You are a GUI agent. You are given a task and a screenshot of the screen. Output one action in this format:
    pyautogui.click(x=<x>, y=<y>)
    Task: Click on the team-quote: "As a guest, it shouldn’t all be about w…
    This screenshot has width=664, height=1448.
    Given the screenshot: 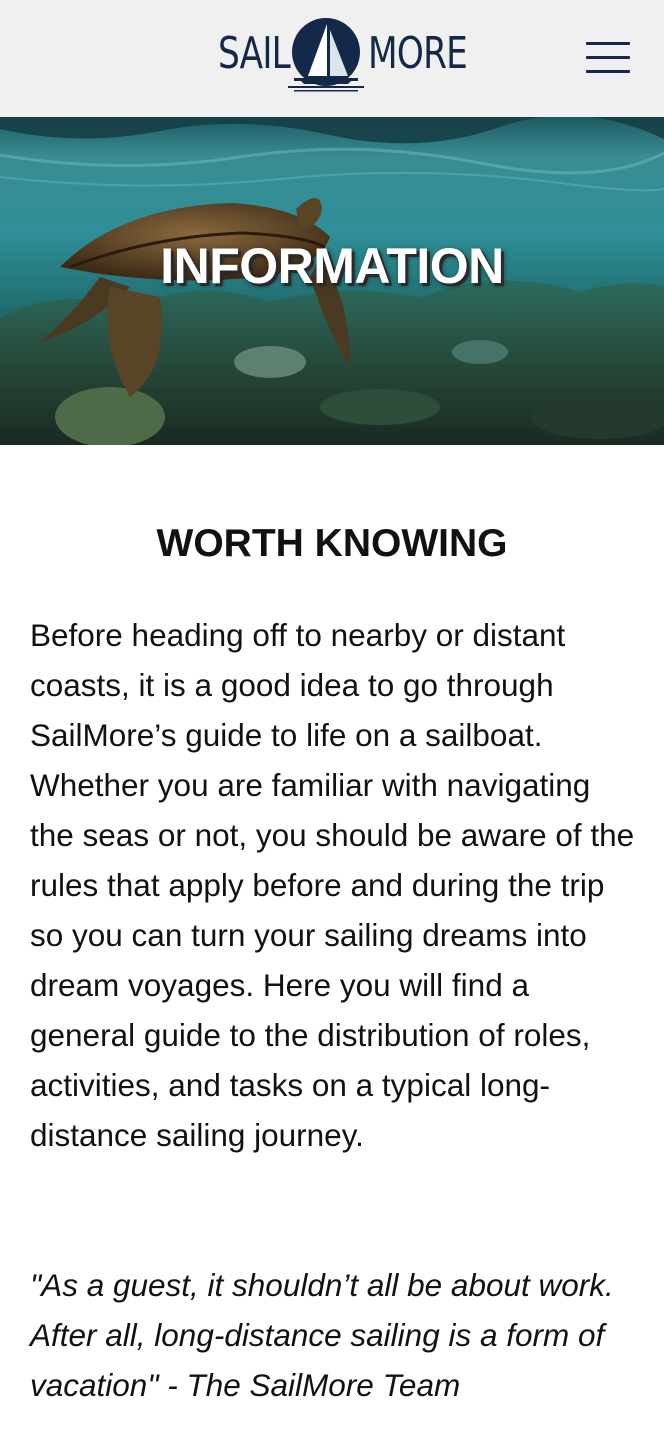 What is the action you would take?
    pyautogui.click(x=322, y=1335)
    